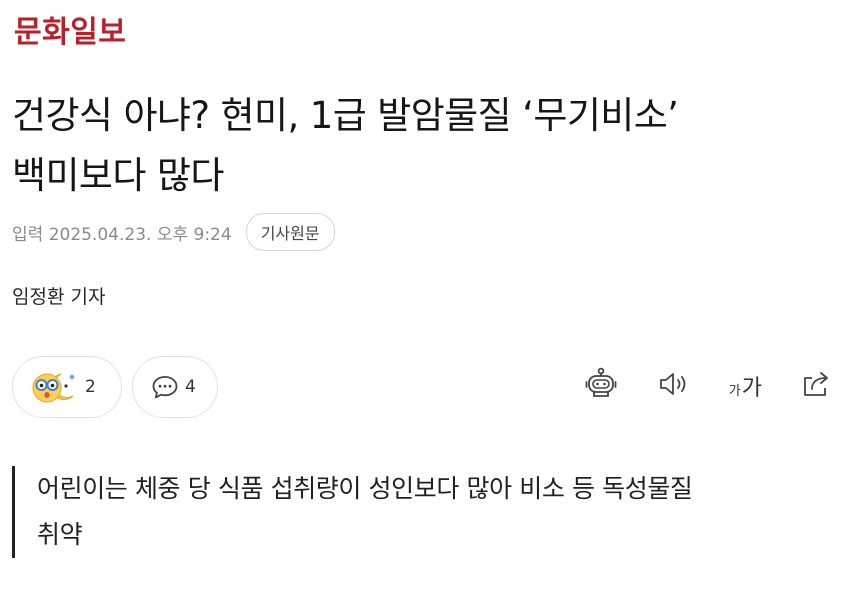  Describe the element at coordinates (707, 386) in the screenshot. I see `article-toolbar: 가가` at that location.